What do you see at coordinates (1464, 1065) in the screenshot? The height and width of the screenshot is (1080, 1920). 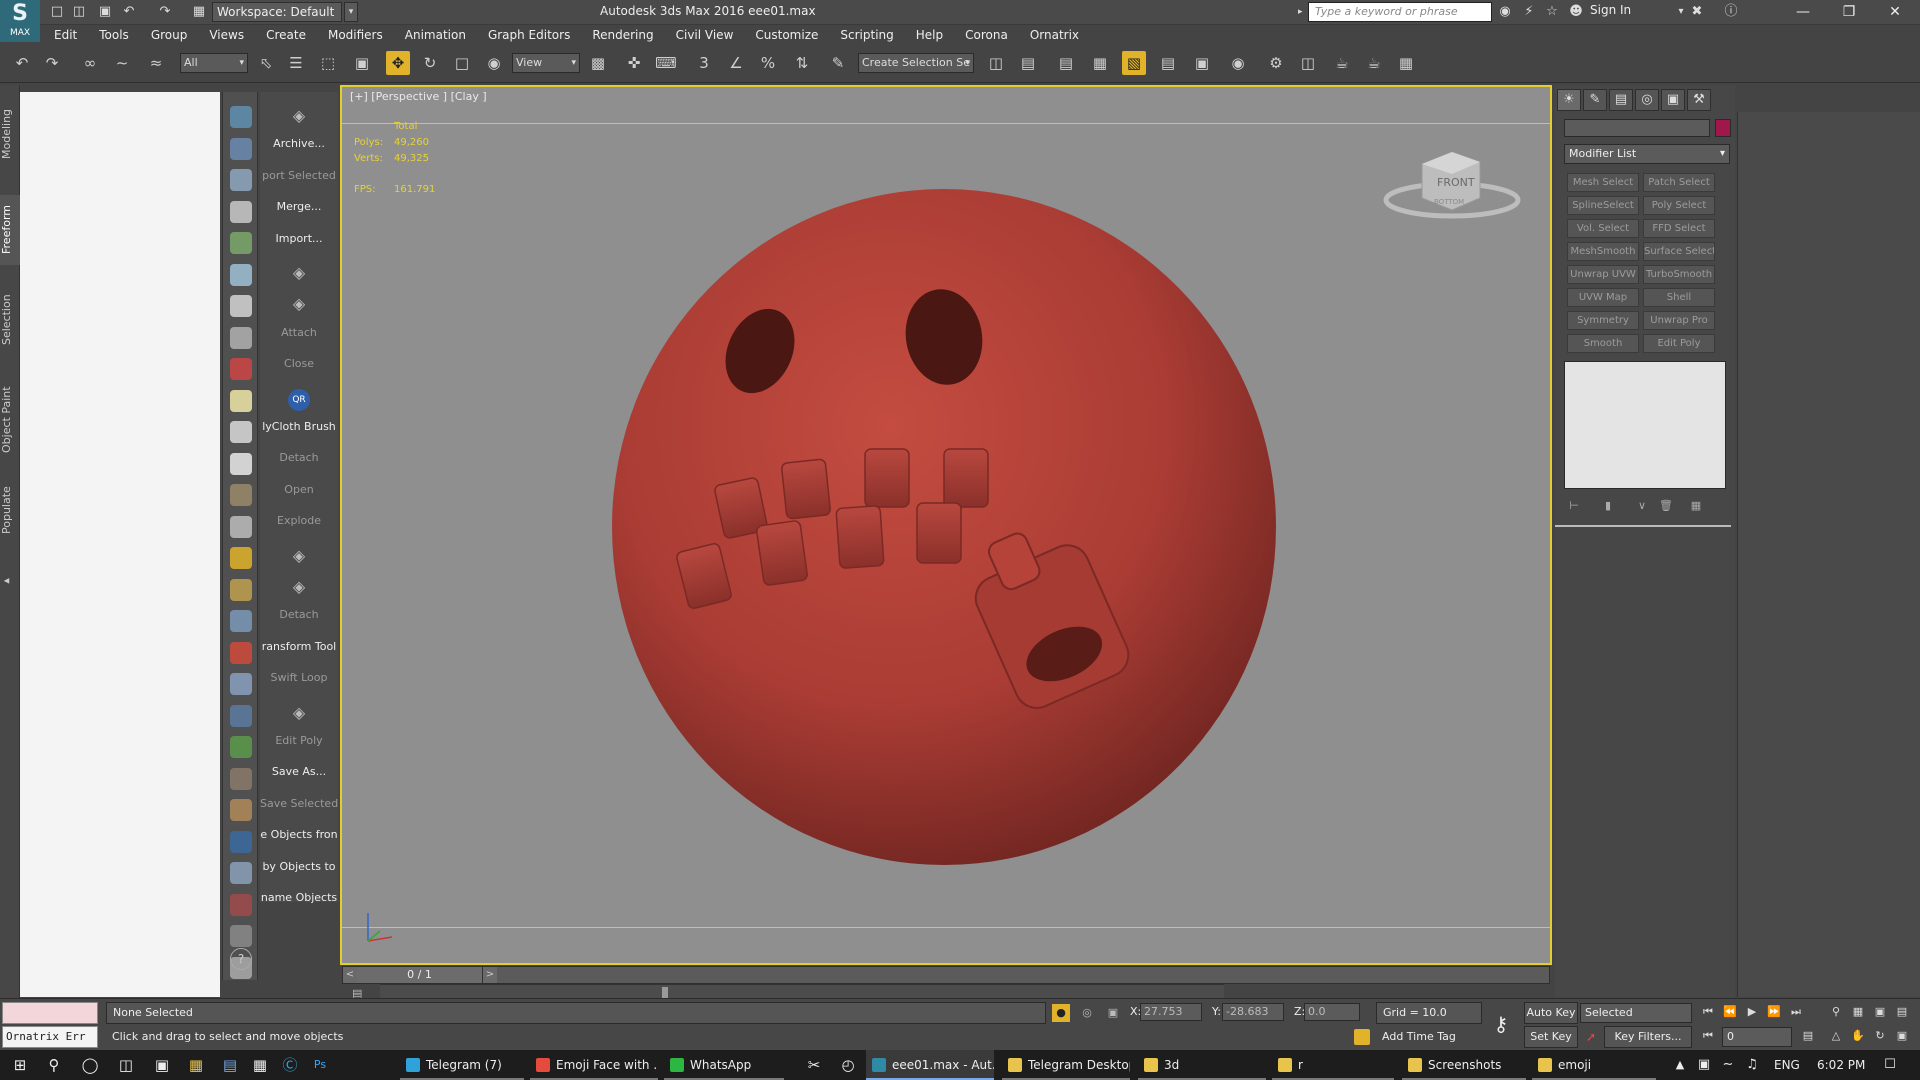 I see `taskbar-app: Screenshots` at bounding box center [1464, 1065].